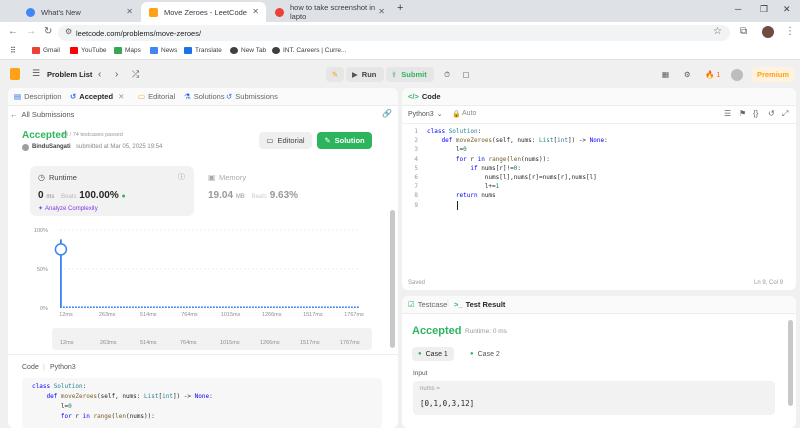 The image size is (800, 428). Describe the element at coordinates (727, 113) in the screenshot. I see `format-icon: ☰` at that location.